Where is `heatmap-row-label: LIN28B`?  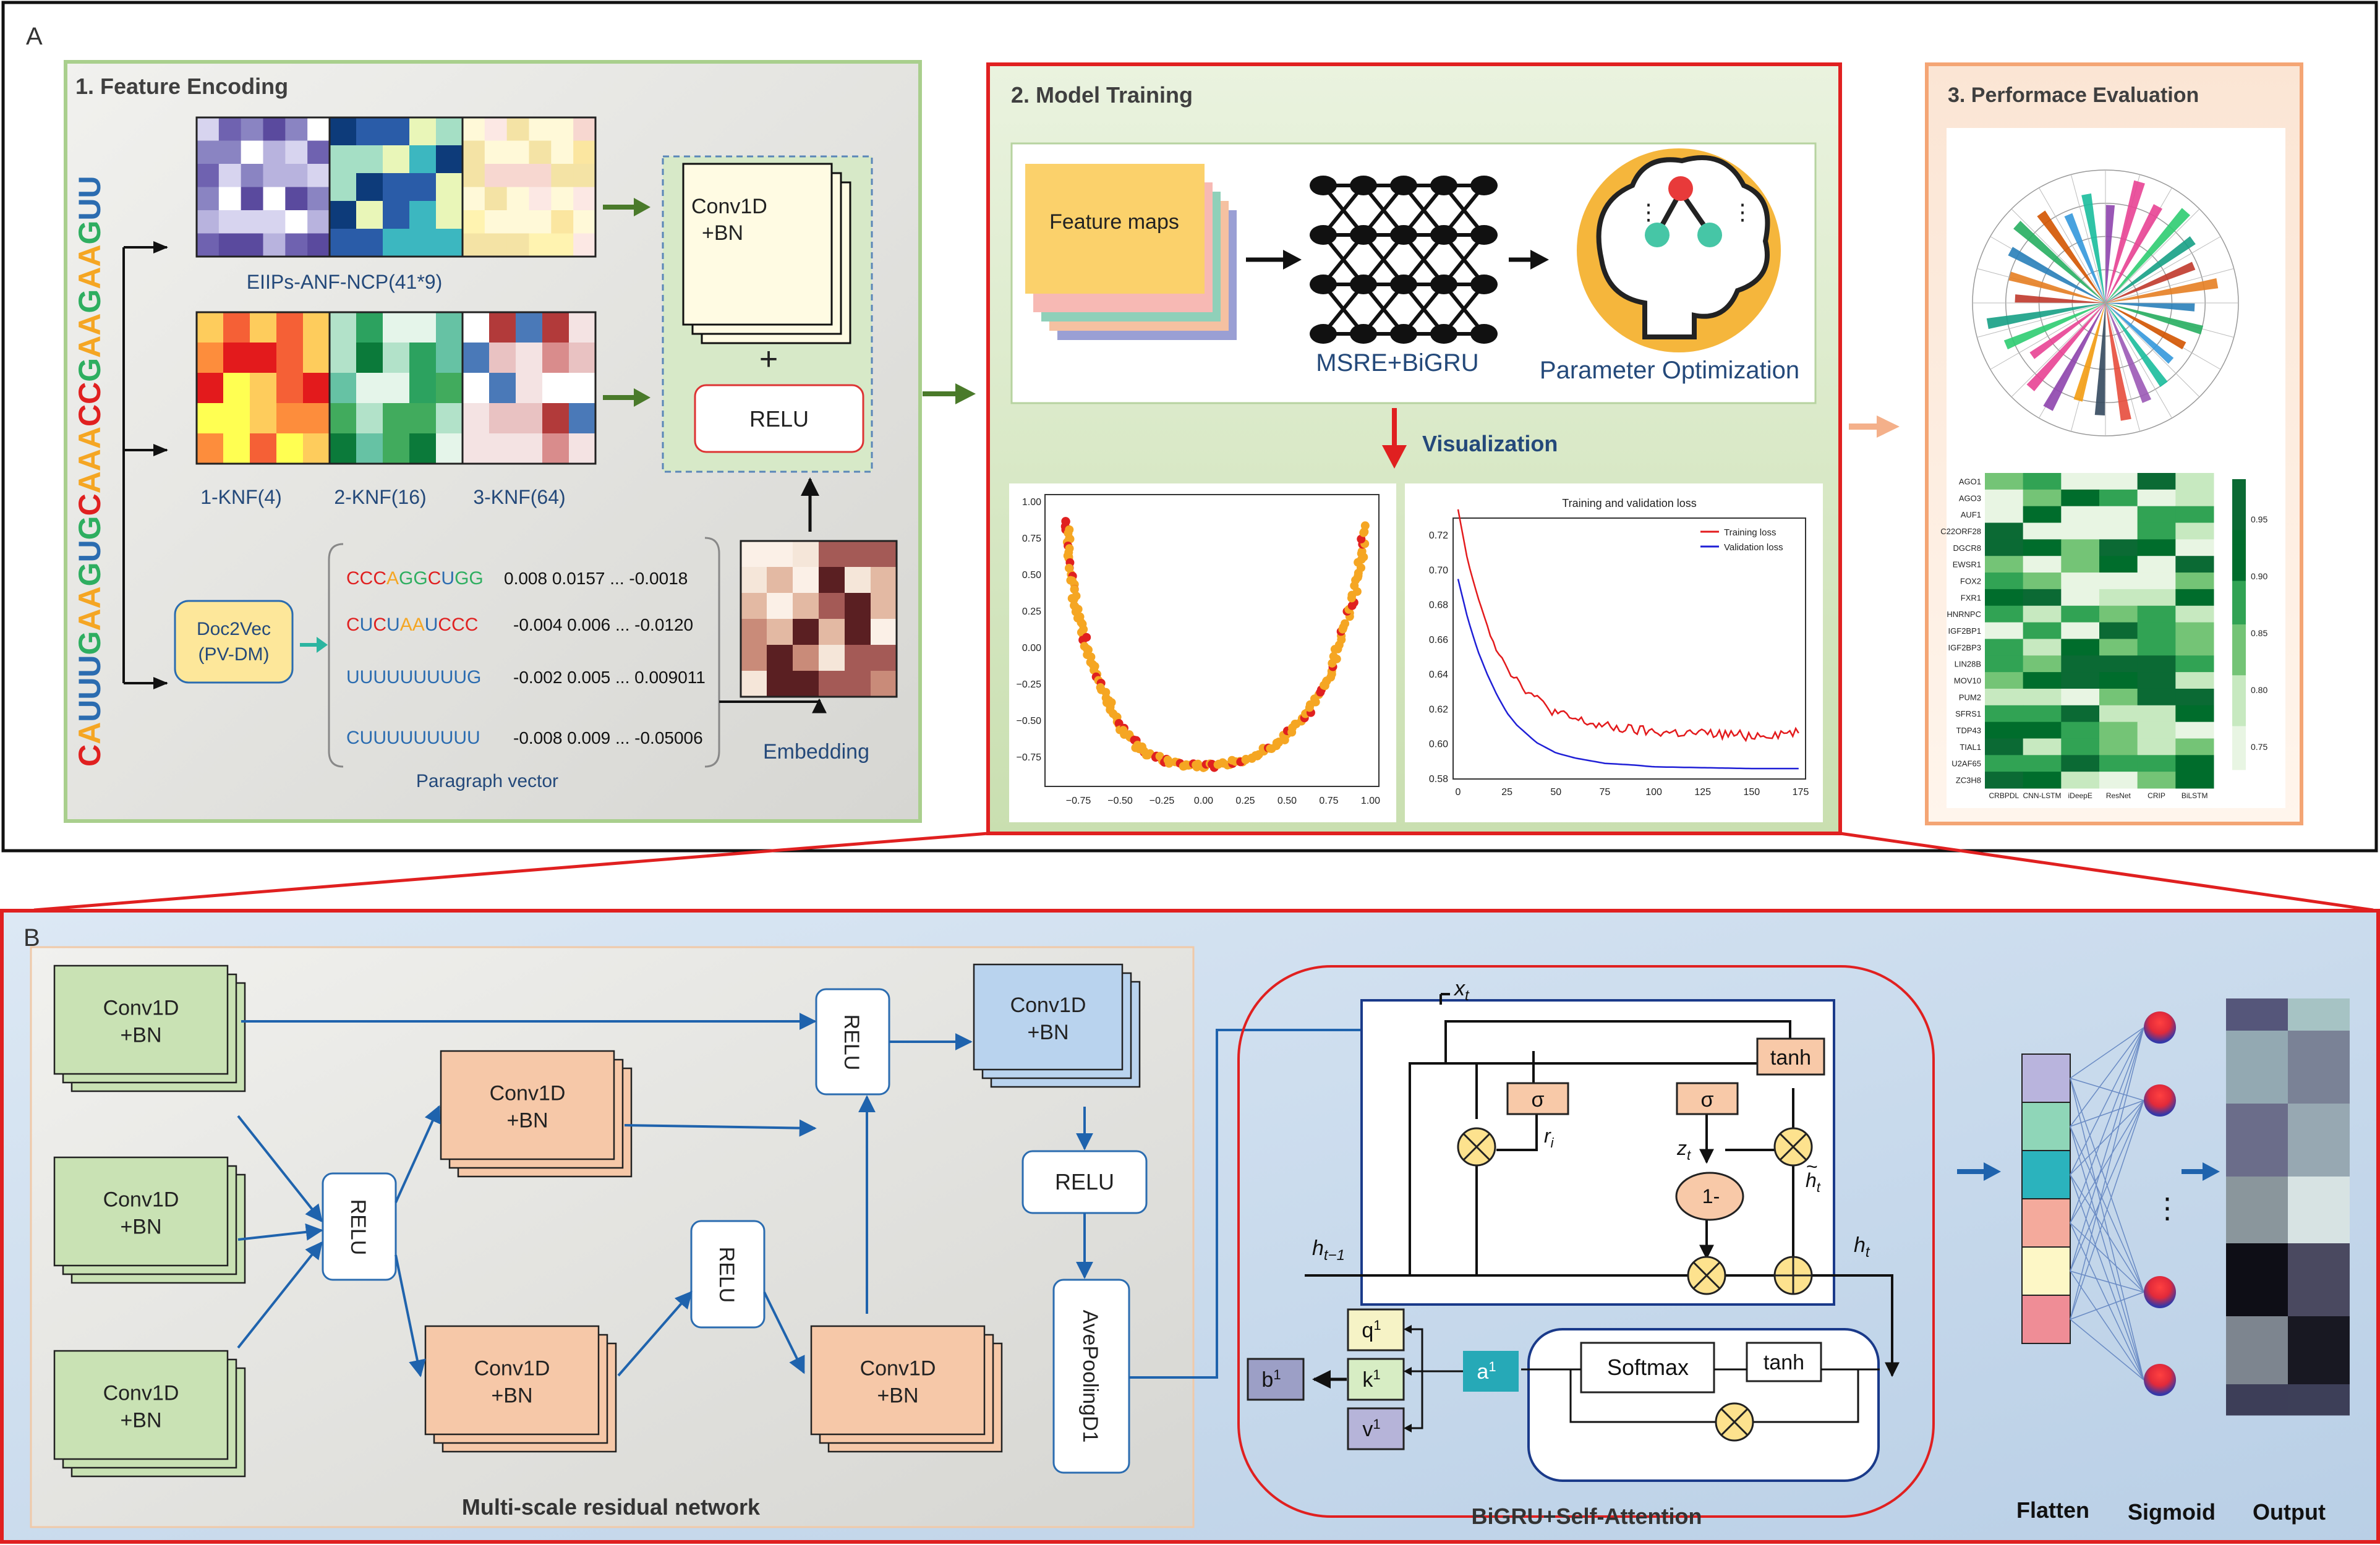 heatmap-row-label: LIN28B is located at coordinates (1968, 665).